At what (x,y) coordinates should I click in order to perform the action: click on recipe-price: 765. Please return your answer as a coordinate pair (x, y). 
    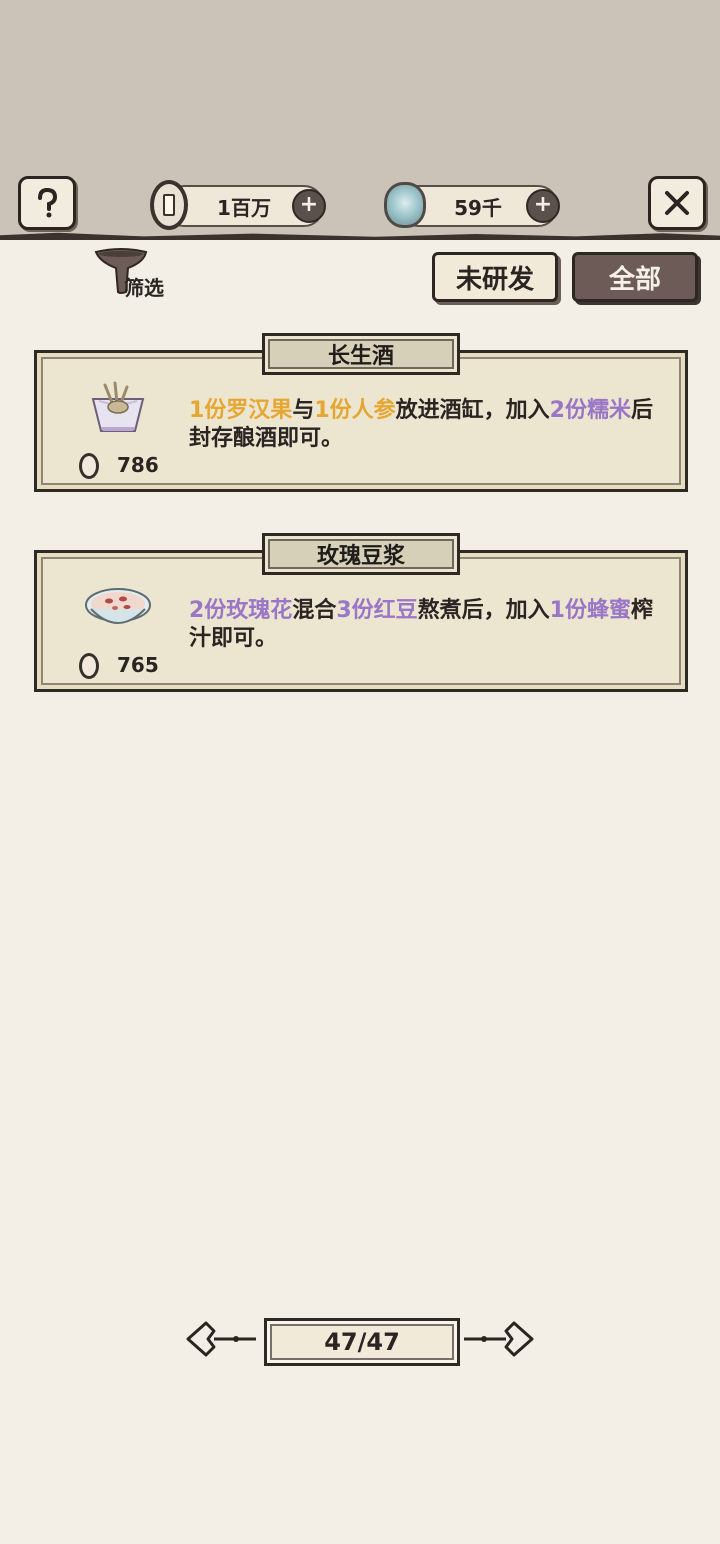
    Looking at the image, I should click on (138, 665).